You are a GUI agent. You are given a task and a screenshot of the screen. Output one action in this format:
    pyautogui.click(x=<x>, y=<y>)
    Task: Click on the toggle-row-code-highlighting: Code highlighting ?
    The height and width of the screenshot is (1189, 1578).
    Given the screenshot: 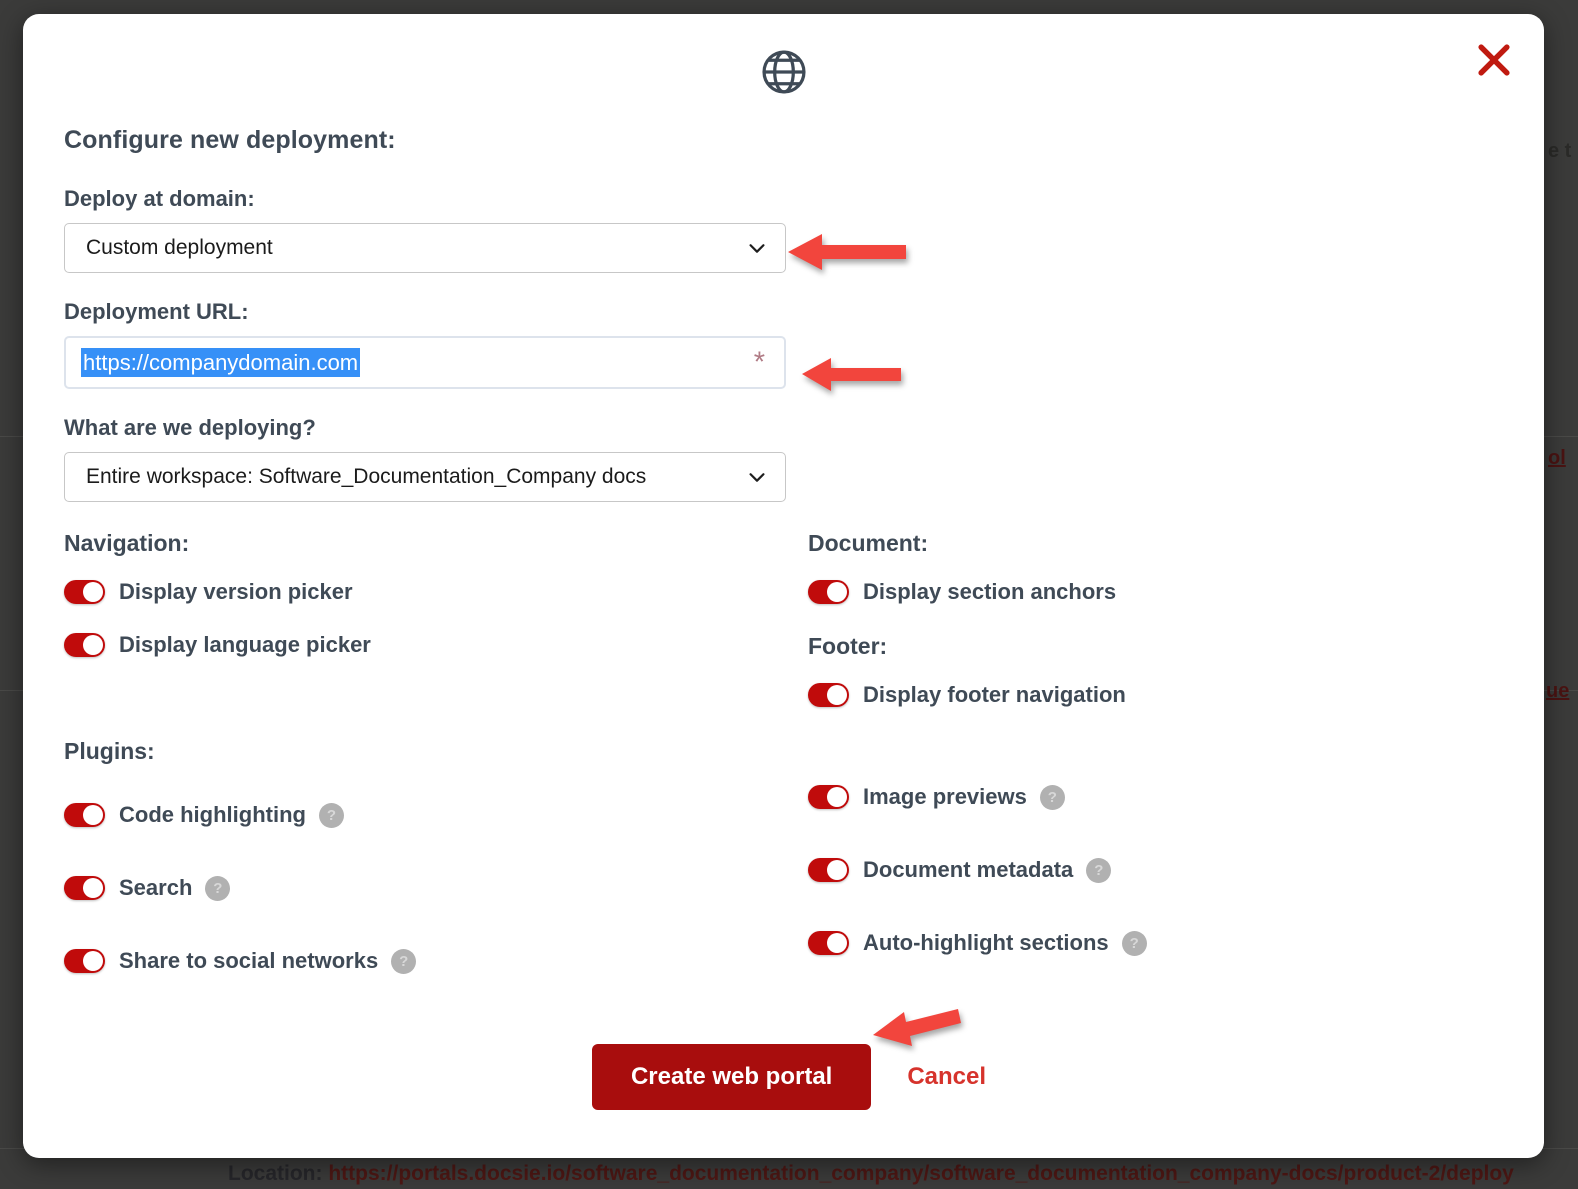 What is the action you would take?
    pyautogui.click(x=424, y=815)
    